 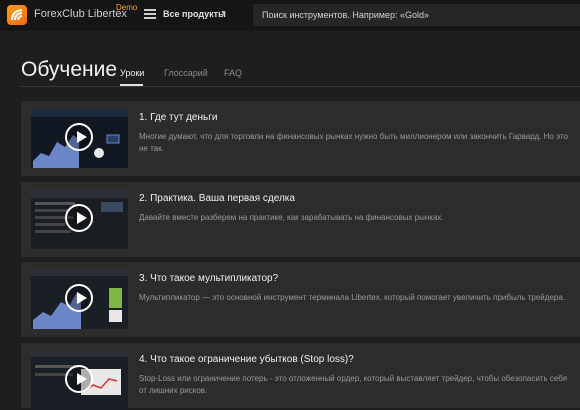 I want to click on all-products-dropdown: Все продукты, so click(x=194, y=14).